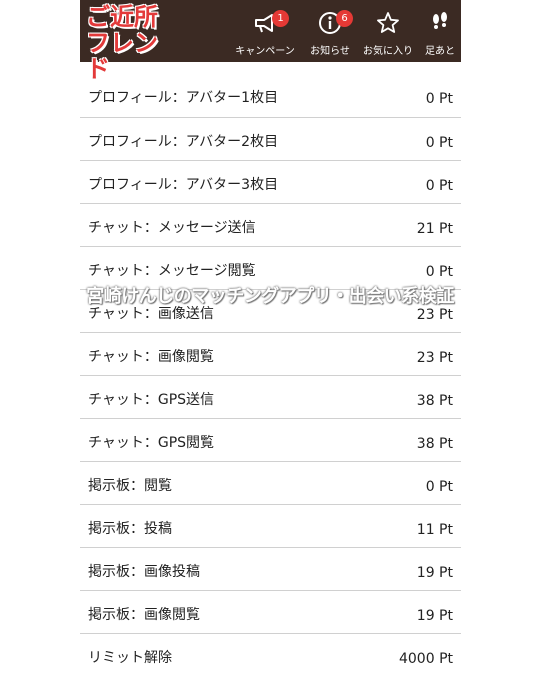 This screenshot has width=540, height=675. What do you see at coordinates (388, 22) in the screenshot?
I see `star-icon` at bounding box center [388, 22].